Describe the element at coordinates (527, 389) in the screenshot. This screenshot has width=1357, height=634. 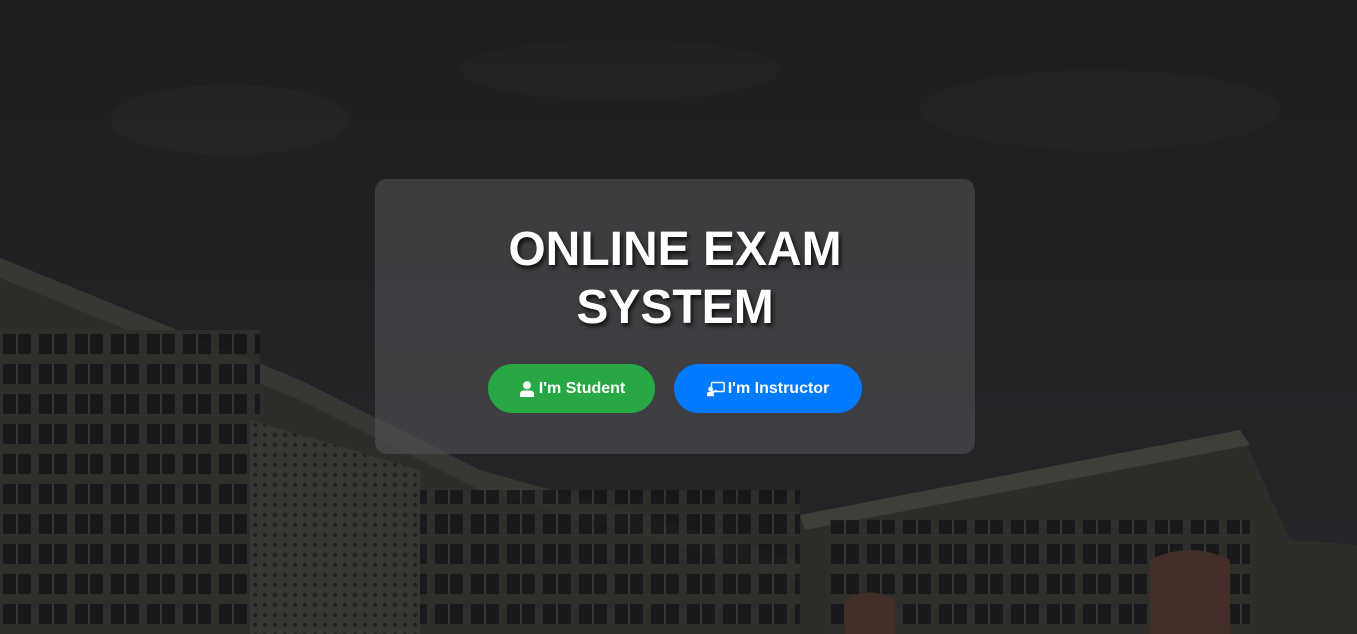
I see `user-icon` at that location.